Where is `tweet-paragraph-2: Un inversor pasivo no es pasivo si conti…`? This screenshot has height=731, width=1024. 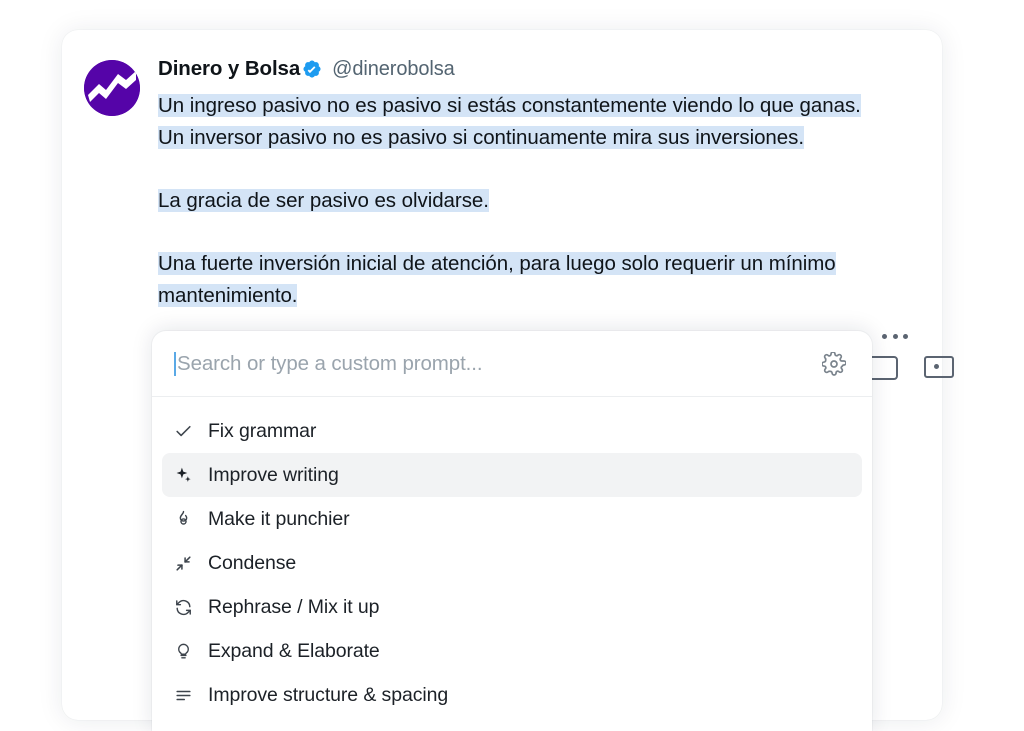 tweet-paragraph-2: Un inversor pasivo no es pasivo si conti… is located at coordinates (541, 138).